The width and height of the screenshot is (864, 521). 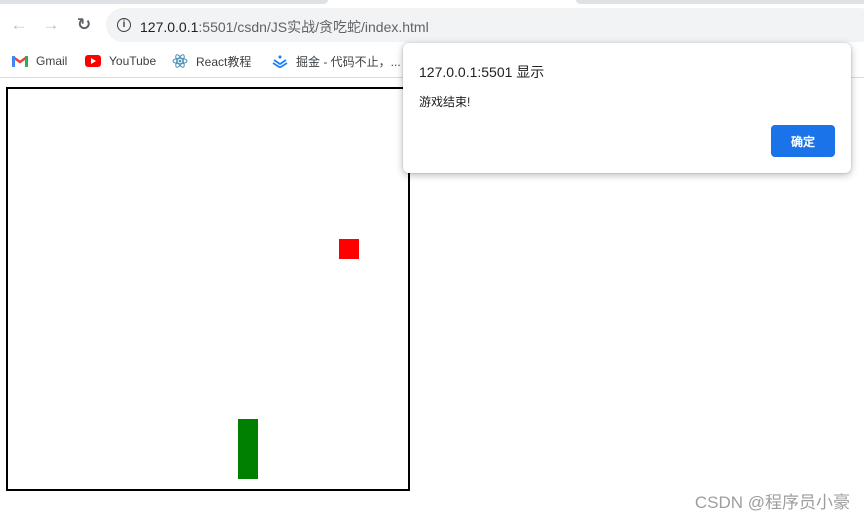 I want to click on watermark: CSDN @程序员小豪, so click(x=772, y=502).